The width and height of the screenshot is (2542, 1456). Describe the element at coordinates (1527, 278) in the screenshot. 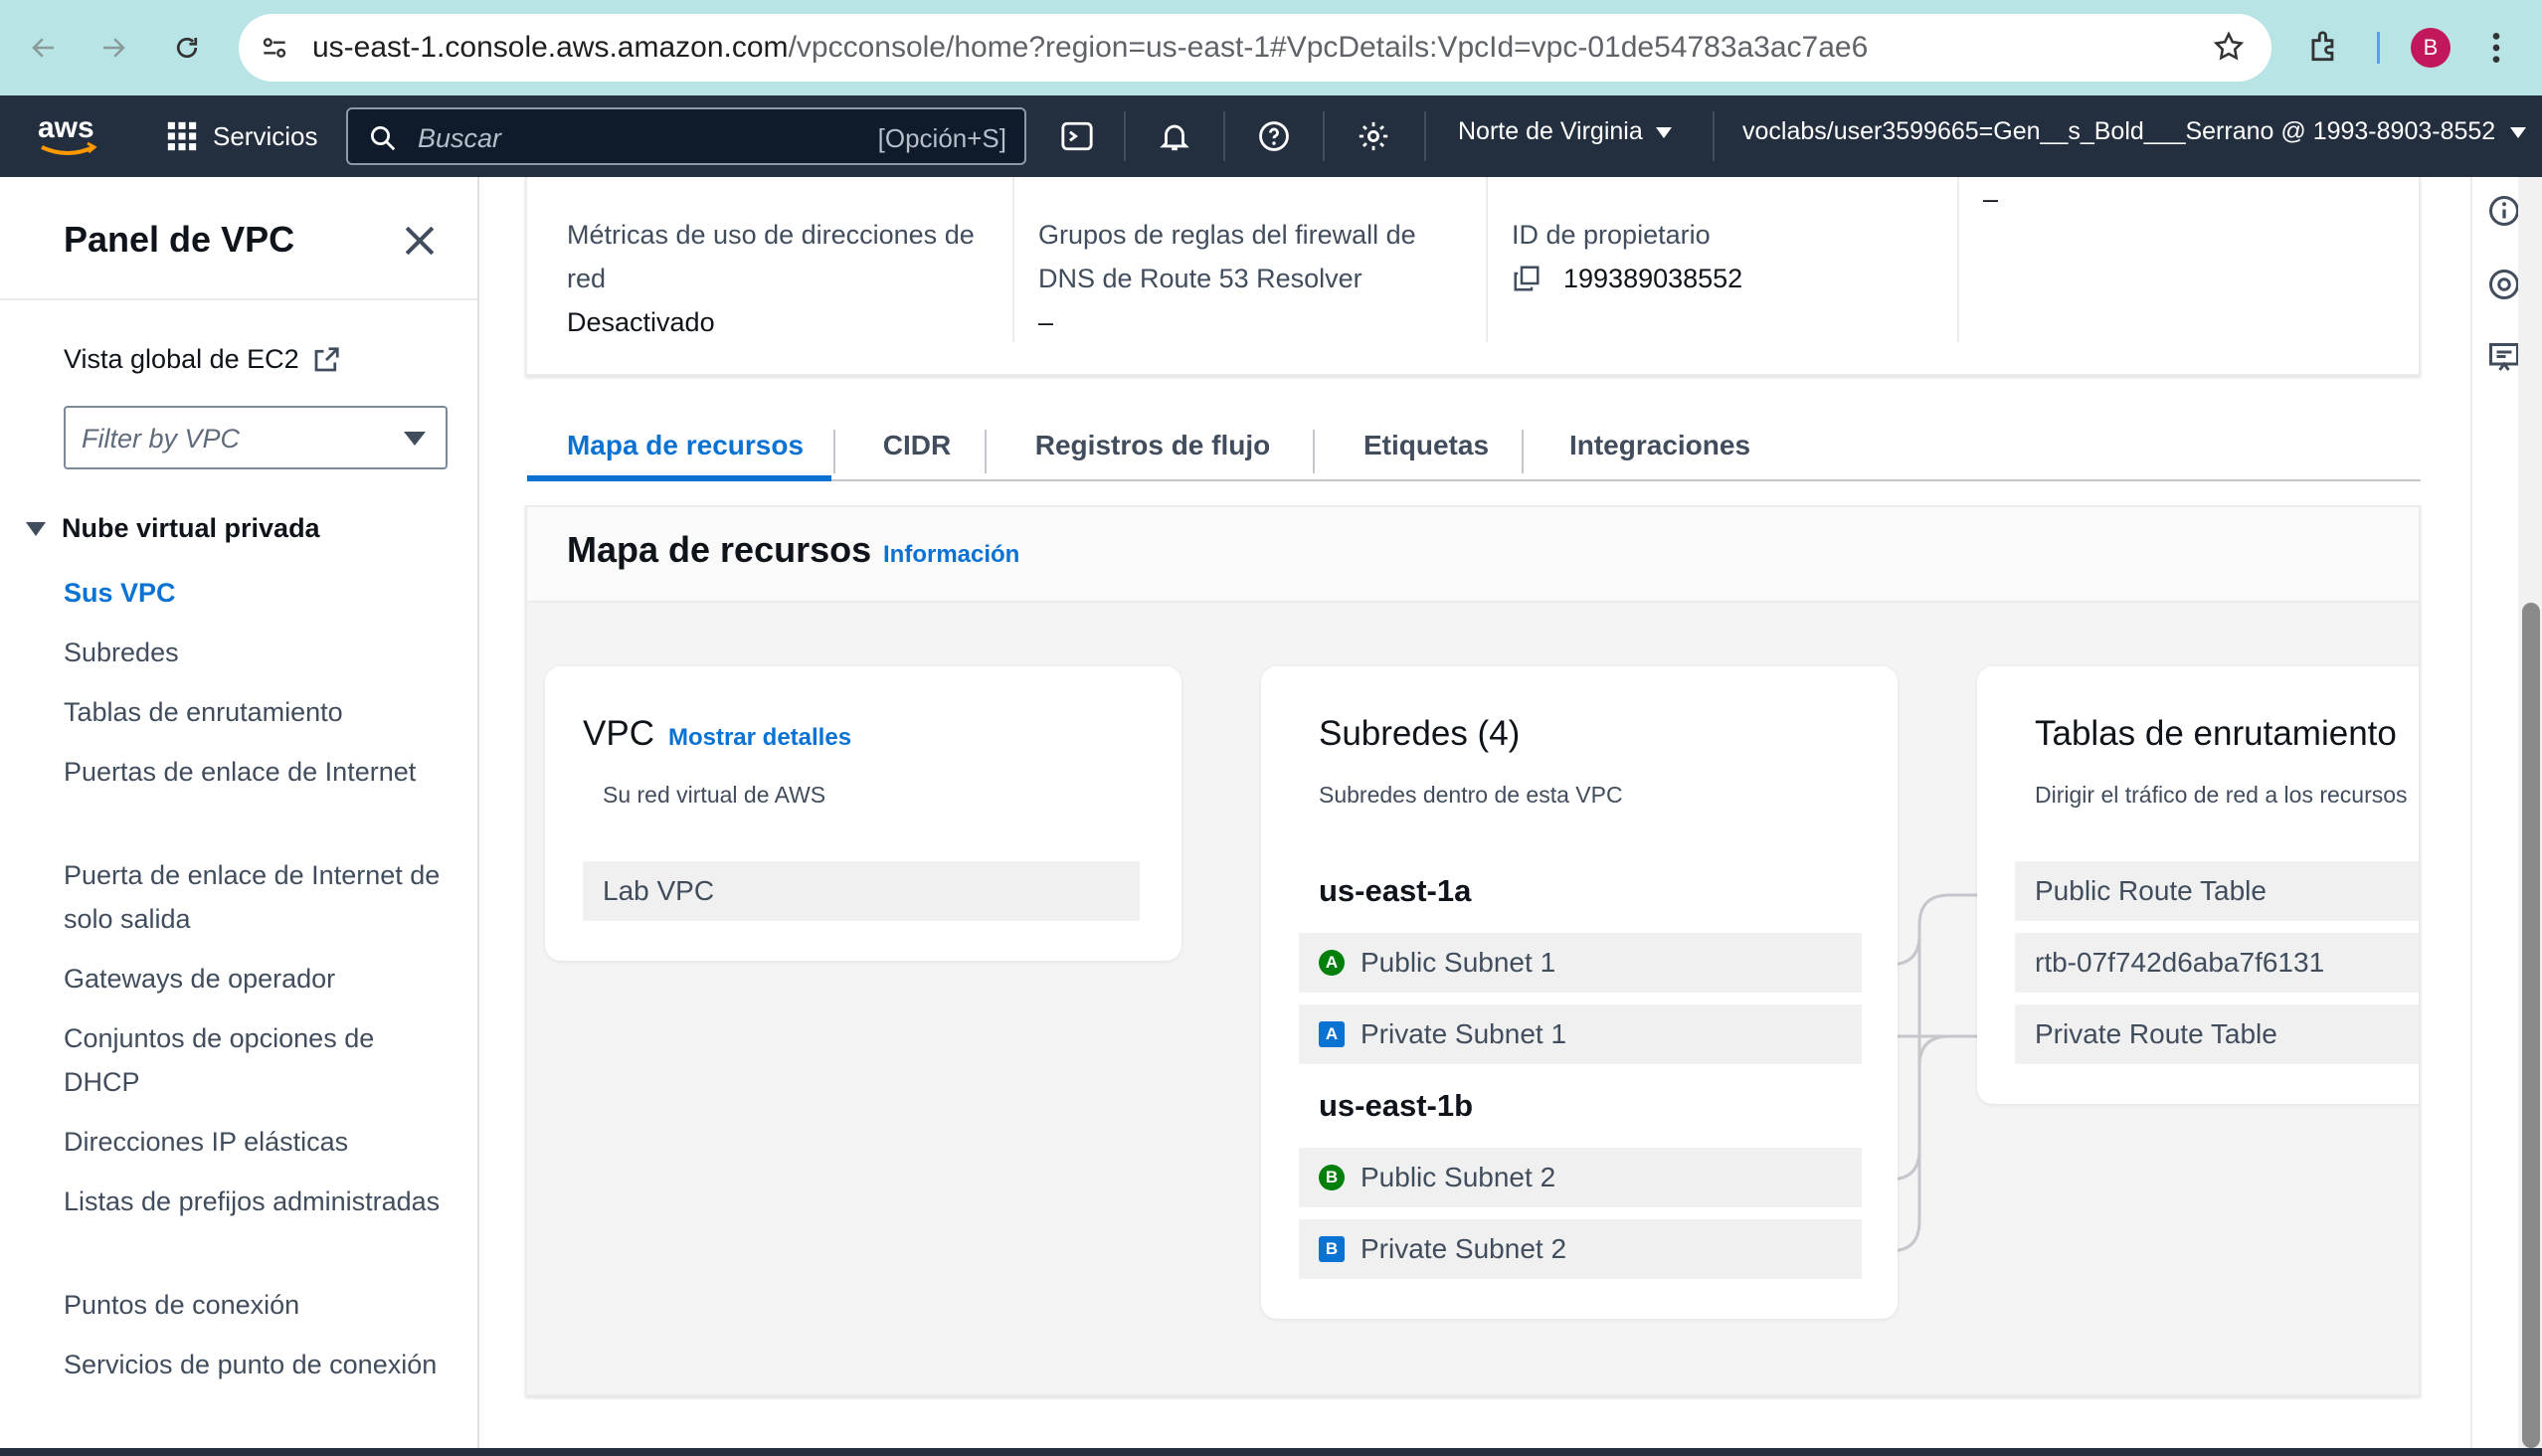

I see `copy-icon` at that location.